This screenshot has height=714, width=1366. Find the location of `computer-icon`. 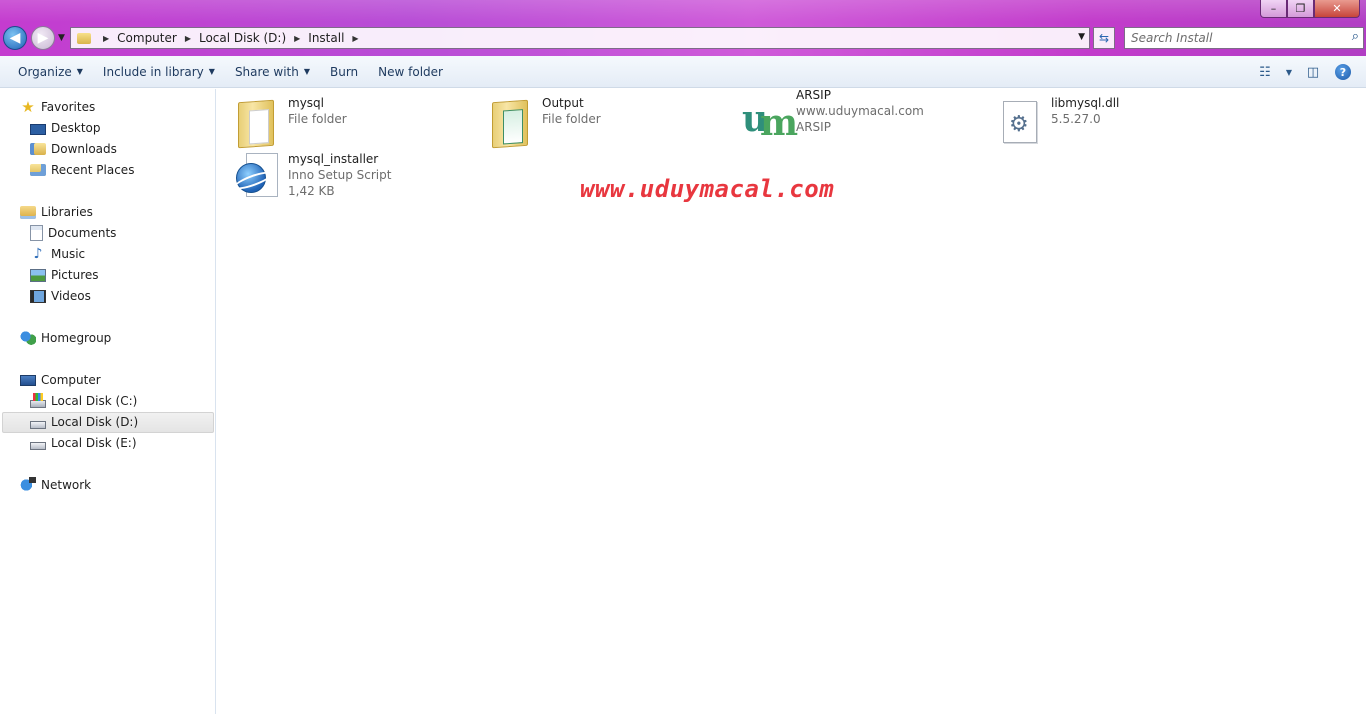

computer-icon is located at coordinates (28, 380).